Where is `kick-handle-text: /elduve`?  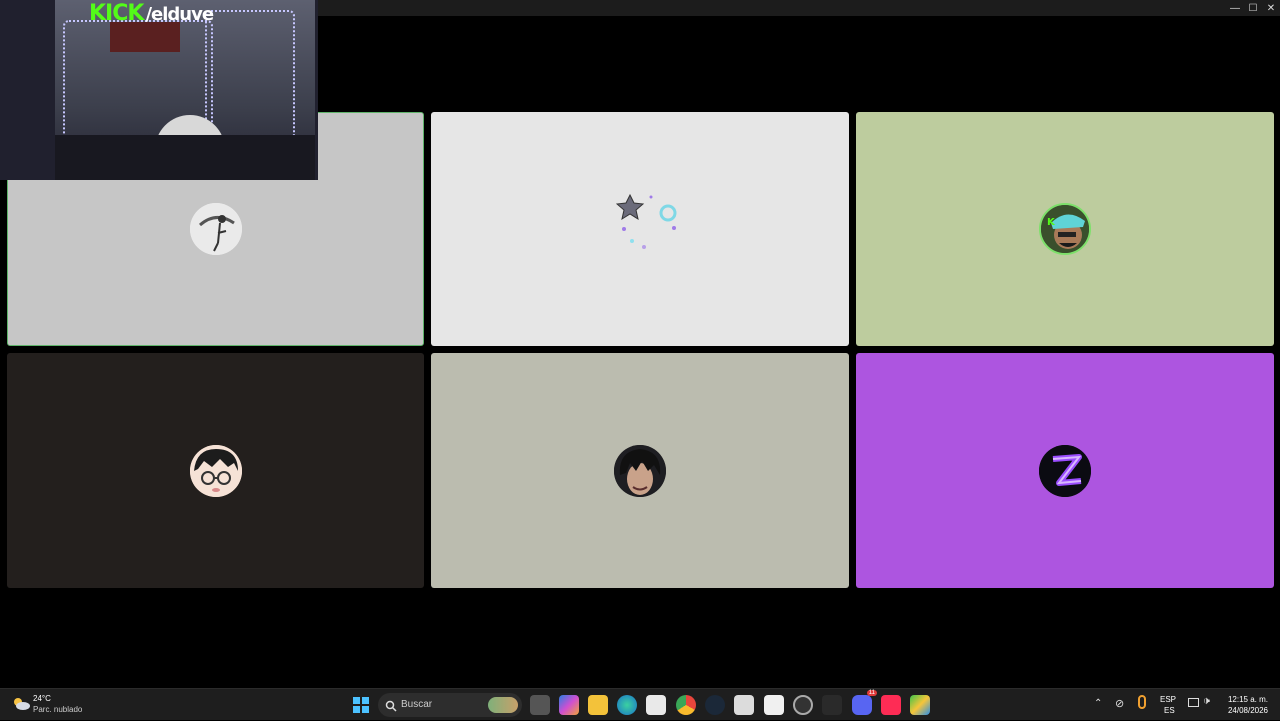 kick-handle-text: /elduve is located at coordinates (179, 14).